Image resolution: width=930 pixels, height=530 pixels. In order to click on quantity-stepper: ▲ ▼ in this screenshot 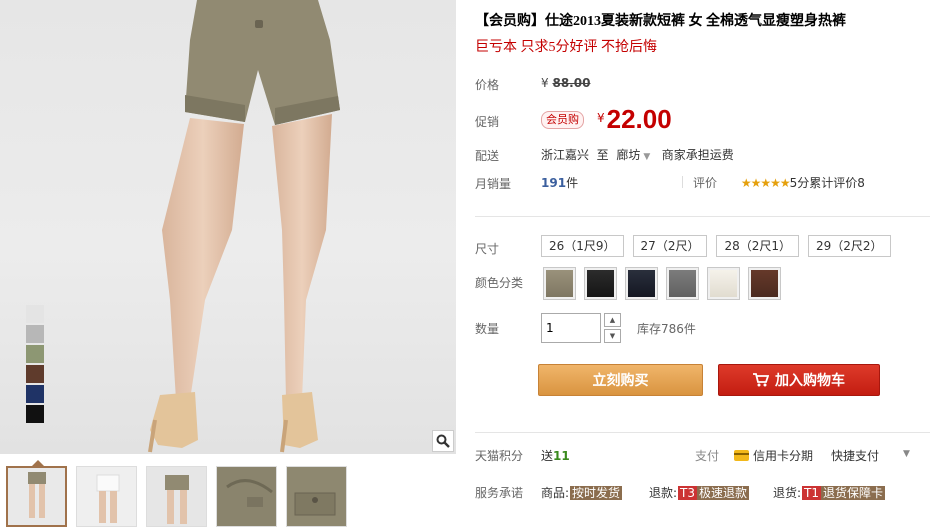, I will do `click(612, 329)`.